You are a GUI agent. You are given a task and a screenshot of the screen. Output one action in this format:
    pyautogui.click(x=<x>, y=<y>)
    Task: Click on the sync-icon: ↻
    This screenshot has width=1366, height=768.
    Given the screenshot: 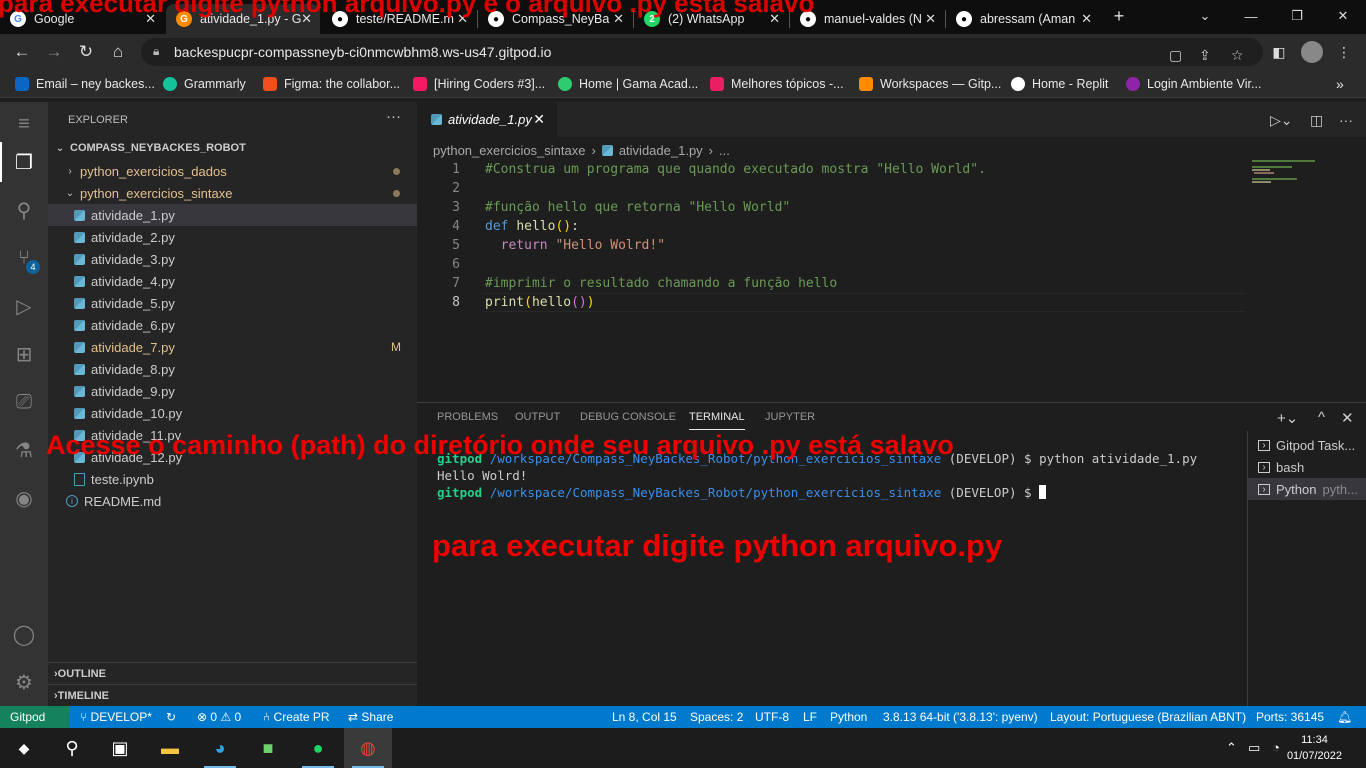 What is the action you would take?
    pyautogui.click(x=171, y=717)
    